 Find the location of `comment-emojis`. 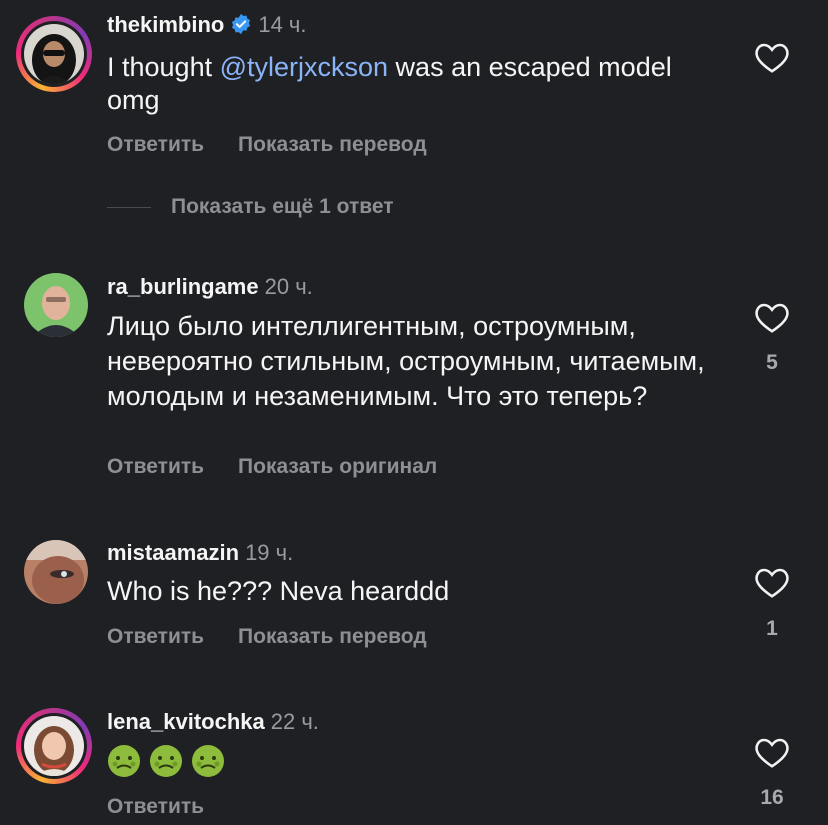

comment-emojis is located at coordinates (166, 763).